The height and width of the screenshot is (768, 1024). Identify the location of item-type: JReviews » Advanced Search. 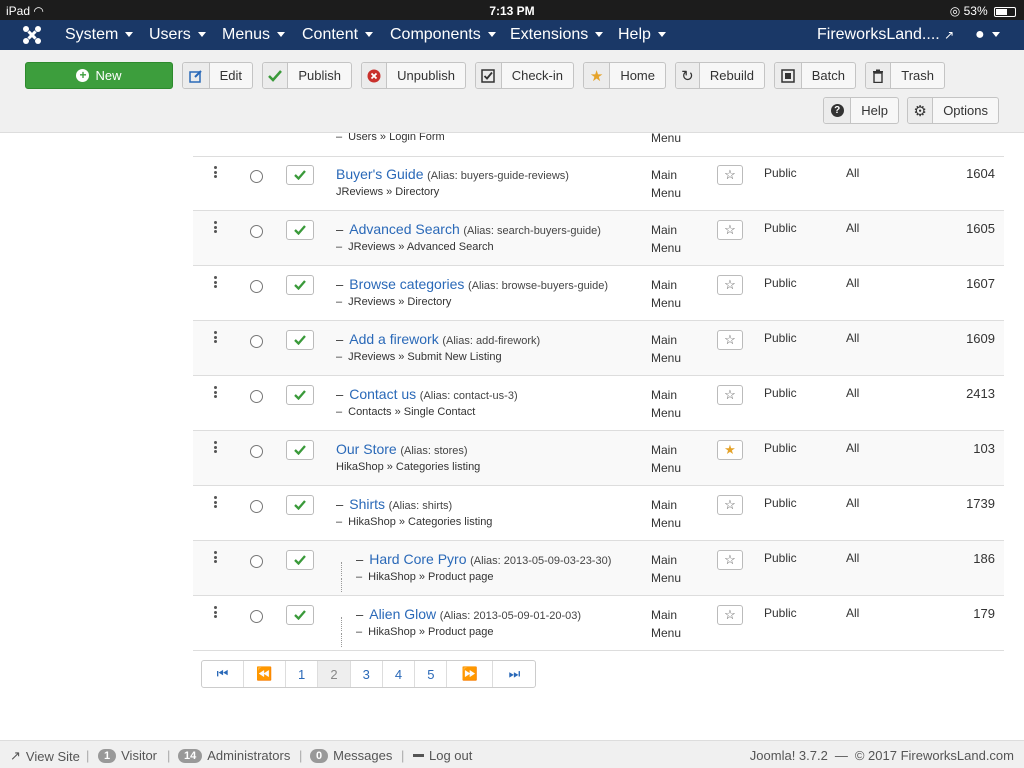
(421, 247).